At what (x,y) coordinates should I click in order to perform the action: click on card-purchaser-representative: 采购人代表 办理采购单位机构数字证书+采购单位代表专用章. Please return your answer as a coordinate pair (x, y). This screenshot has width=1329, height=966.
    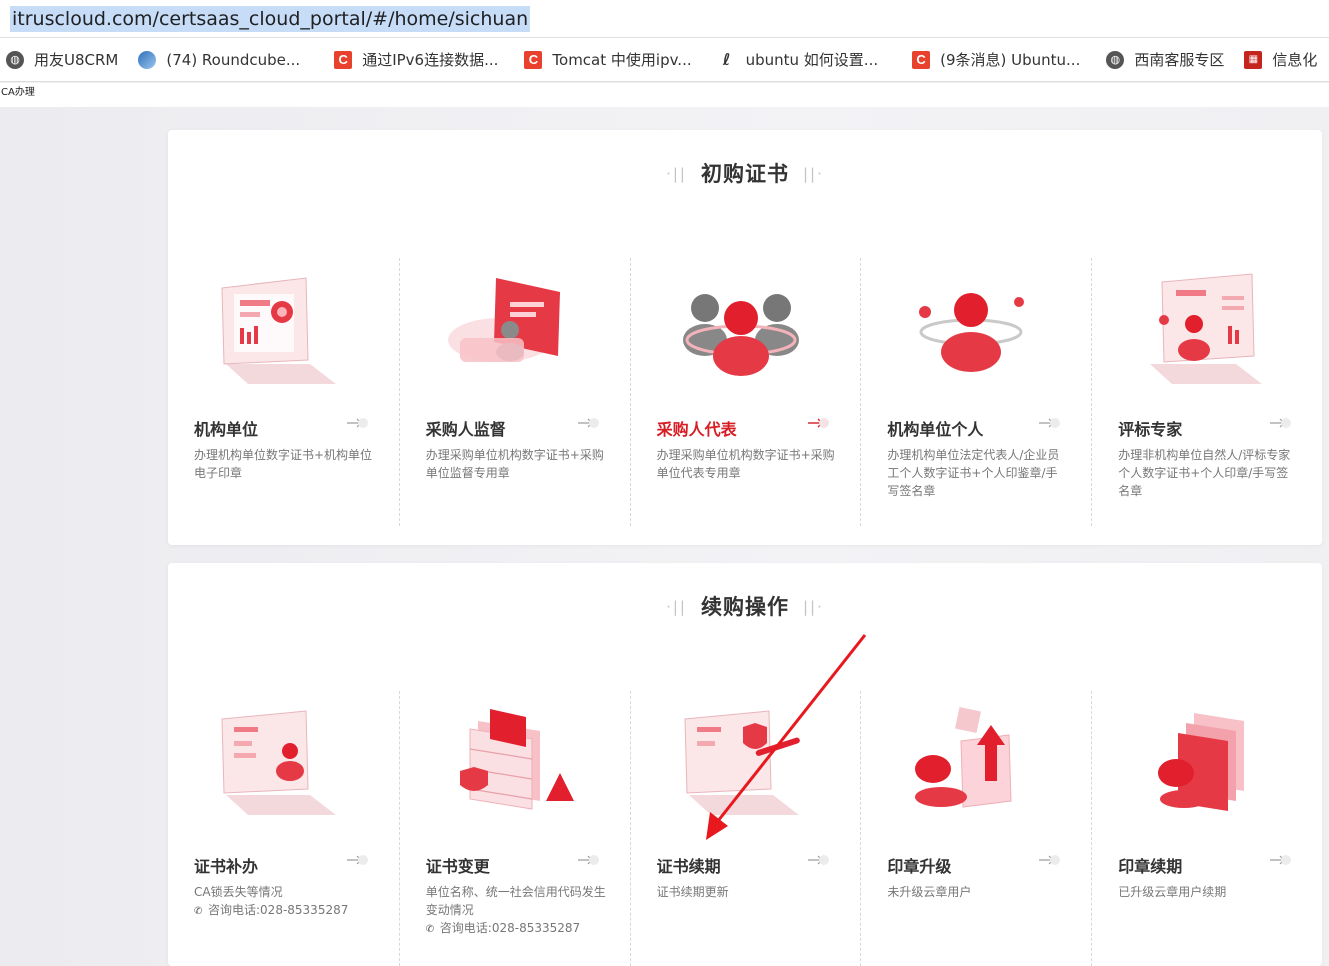
    Looking at the image, I should click on (745, 392).